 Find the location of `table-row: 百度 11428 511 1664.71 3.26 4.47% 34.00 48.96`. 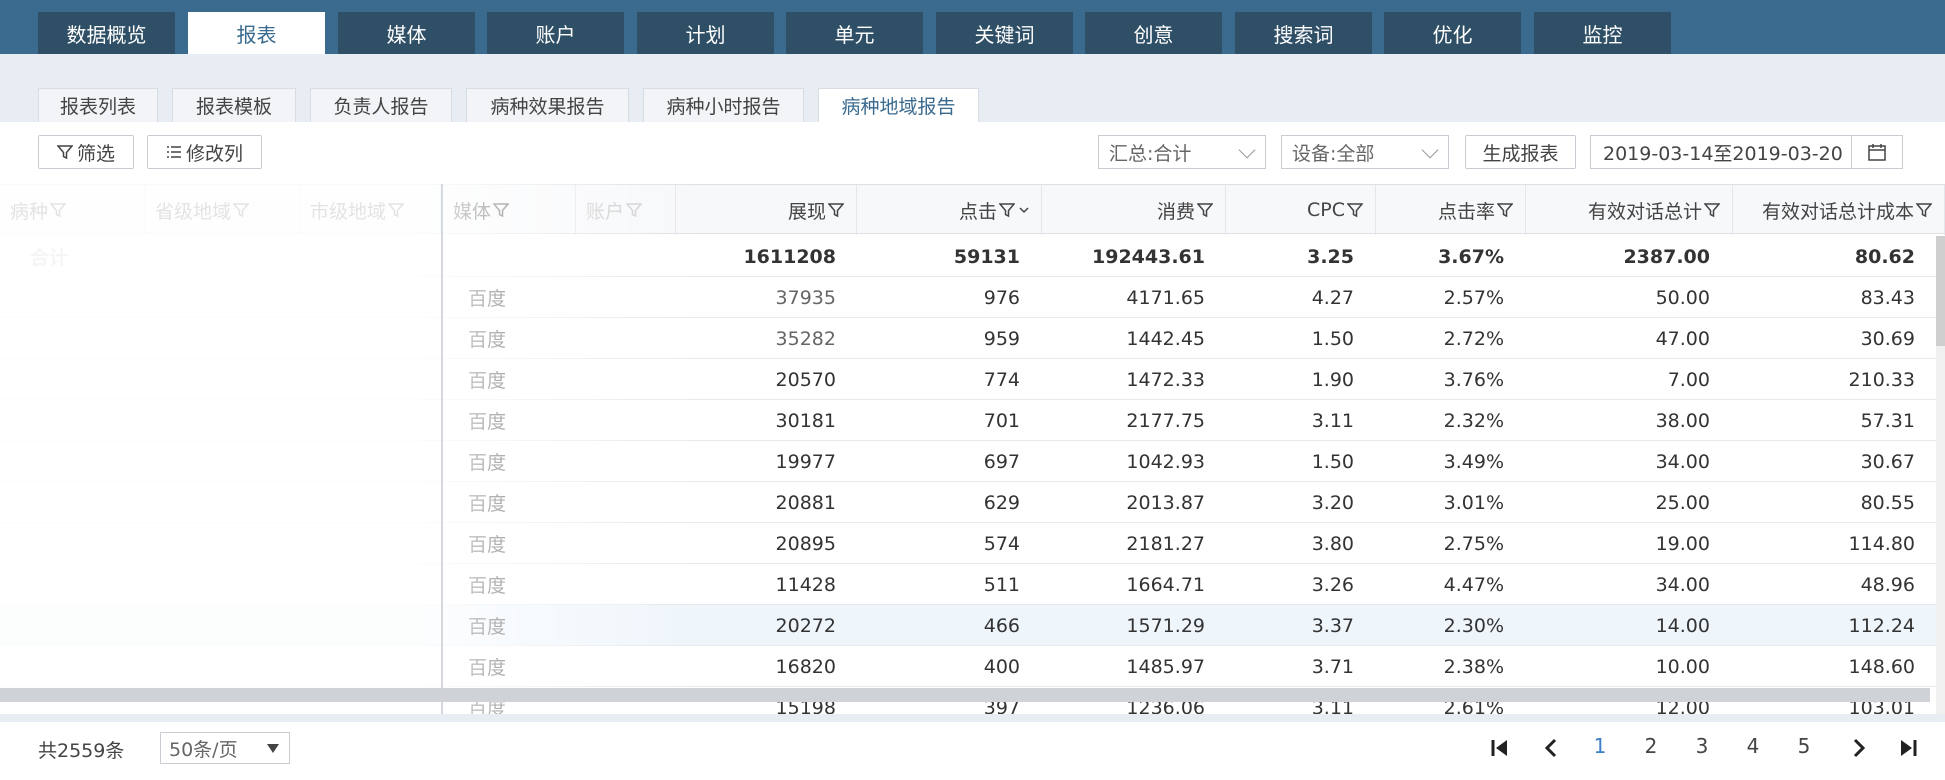

table-row: 百度 11428 511 1664.71 3.26 4.47% 34.00 48.96 is located at coordinates (972, 584).